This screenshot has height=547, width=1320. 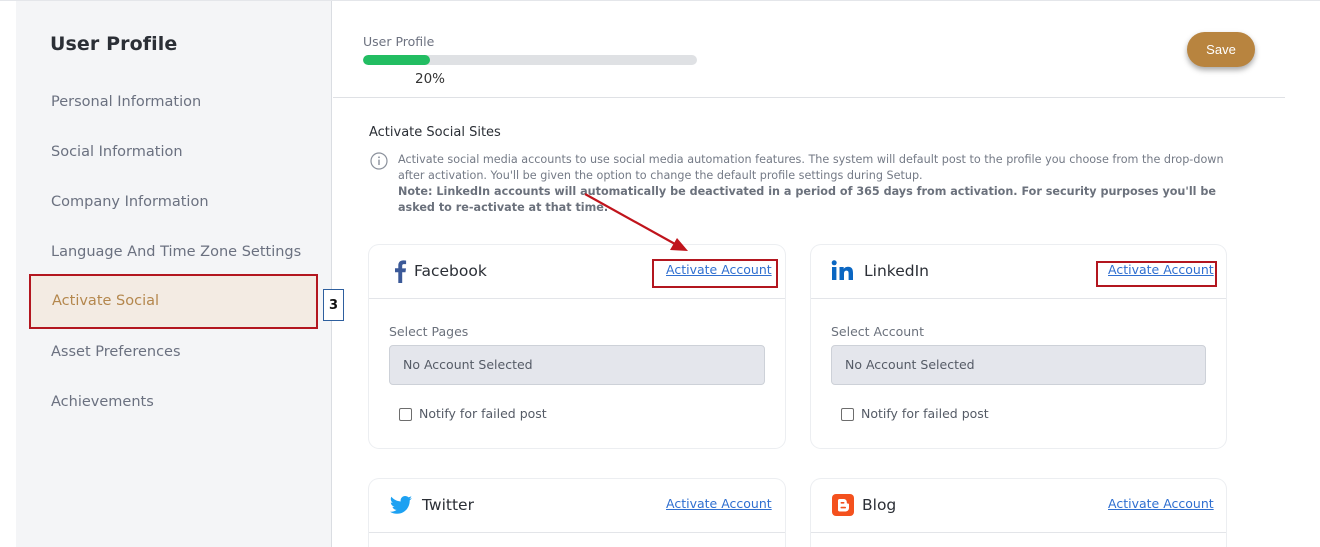 I want to click on progress-percent: 20%, so click(x=430, y=79).